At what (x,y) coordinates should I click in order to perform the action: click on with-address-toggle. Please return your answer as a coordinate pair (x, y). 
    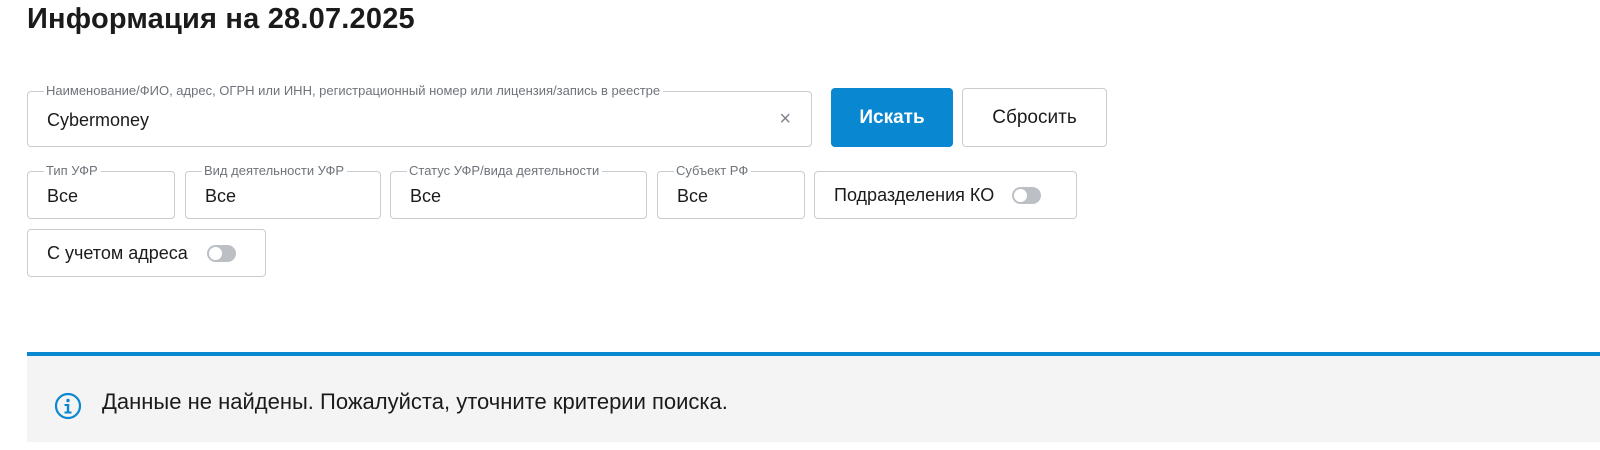
    Looking at the image, I should click on (221, 253).